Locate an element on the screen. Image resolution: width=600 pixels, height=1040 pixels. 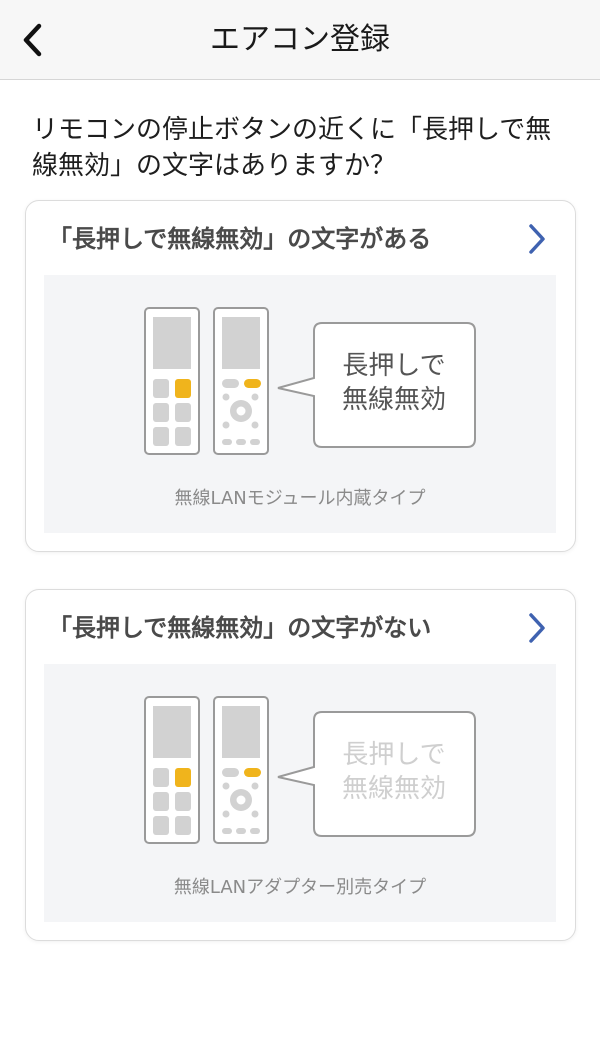
page-title: エアコン登録 is located at coordinates (300, 39).